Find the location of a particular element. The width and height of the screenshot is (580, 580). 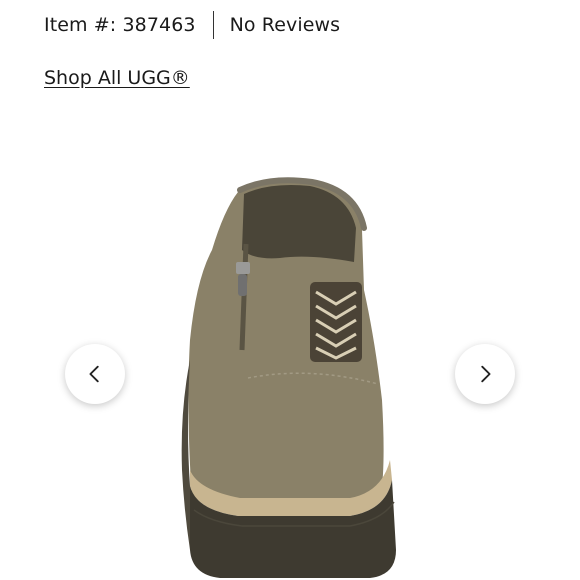

reviews-link: No Reviews is located at coordinates (285, 25).